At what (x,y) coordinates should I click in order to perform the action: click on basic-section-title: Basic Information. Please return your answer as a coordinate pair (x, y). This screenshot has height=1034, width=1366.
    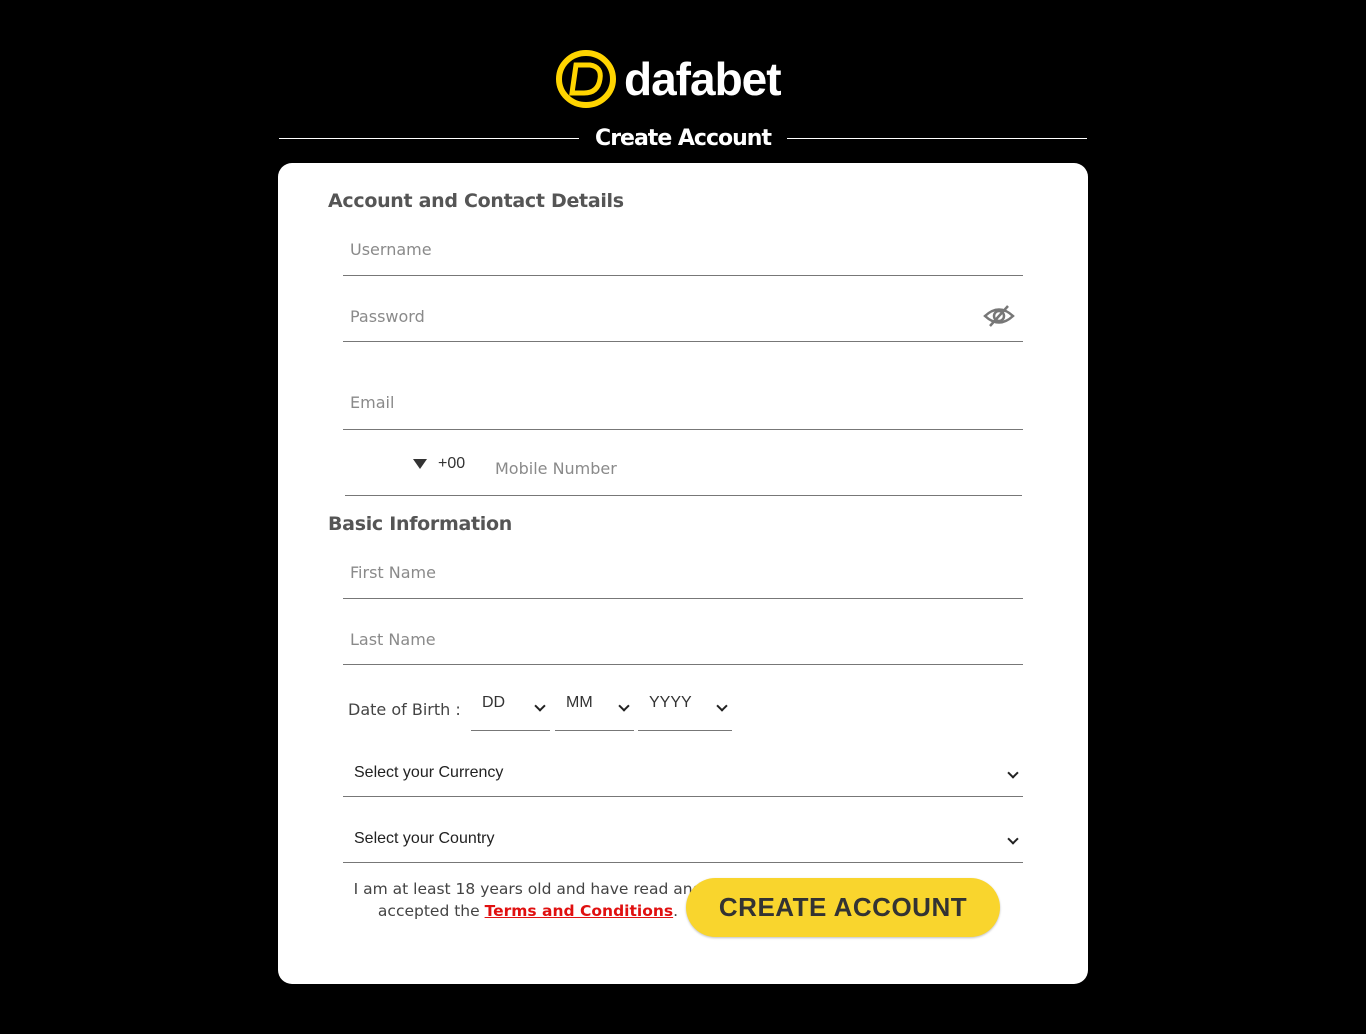
    Looking at the image, I should click on (420, 524).